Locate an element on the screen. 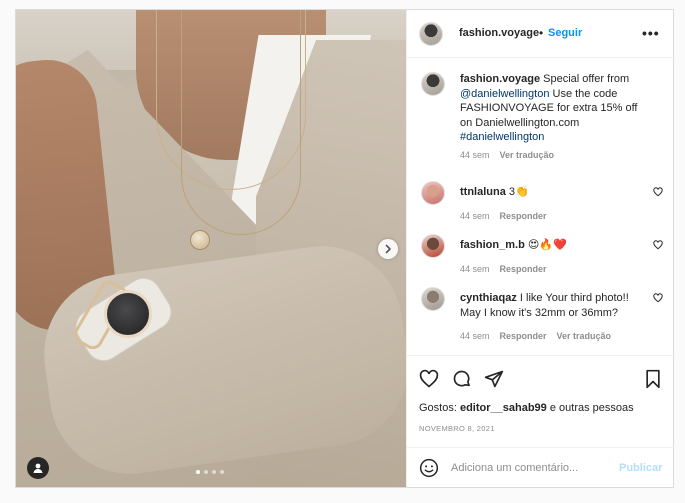 The image size is (685, 503). likes-summary: Gostos: editor__sahab99 e outras pessoas is located at coordinates (526, 408).